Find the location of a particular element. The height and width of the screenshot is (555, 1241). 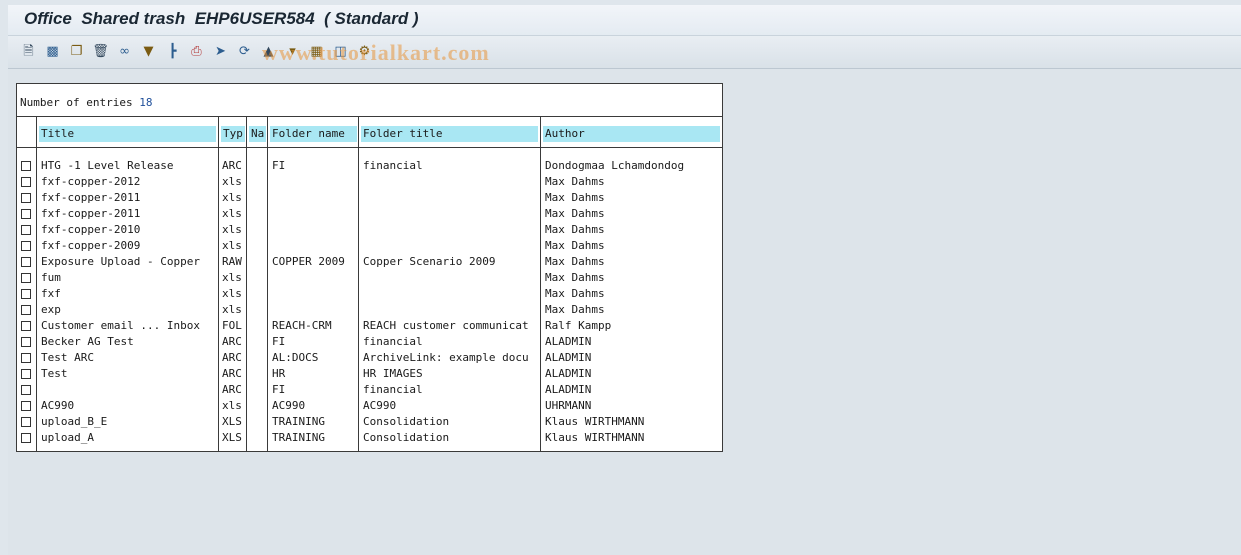

application-toolbar: 🗎 ▩ ❐ 🗑 ∞ ▼ ┣ ⎙ ➤ ⟳ ▲ ▾ ▦ ◫ ⚙ is located at coordinates (624, 52).